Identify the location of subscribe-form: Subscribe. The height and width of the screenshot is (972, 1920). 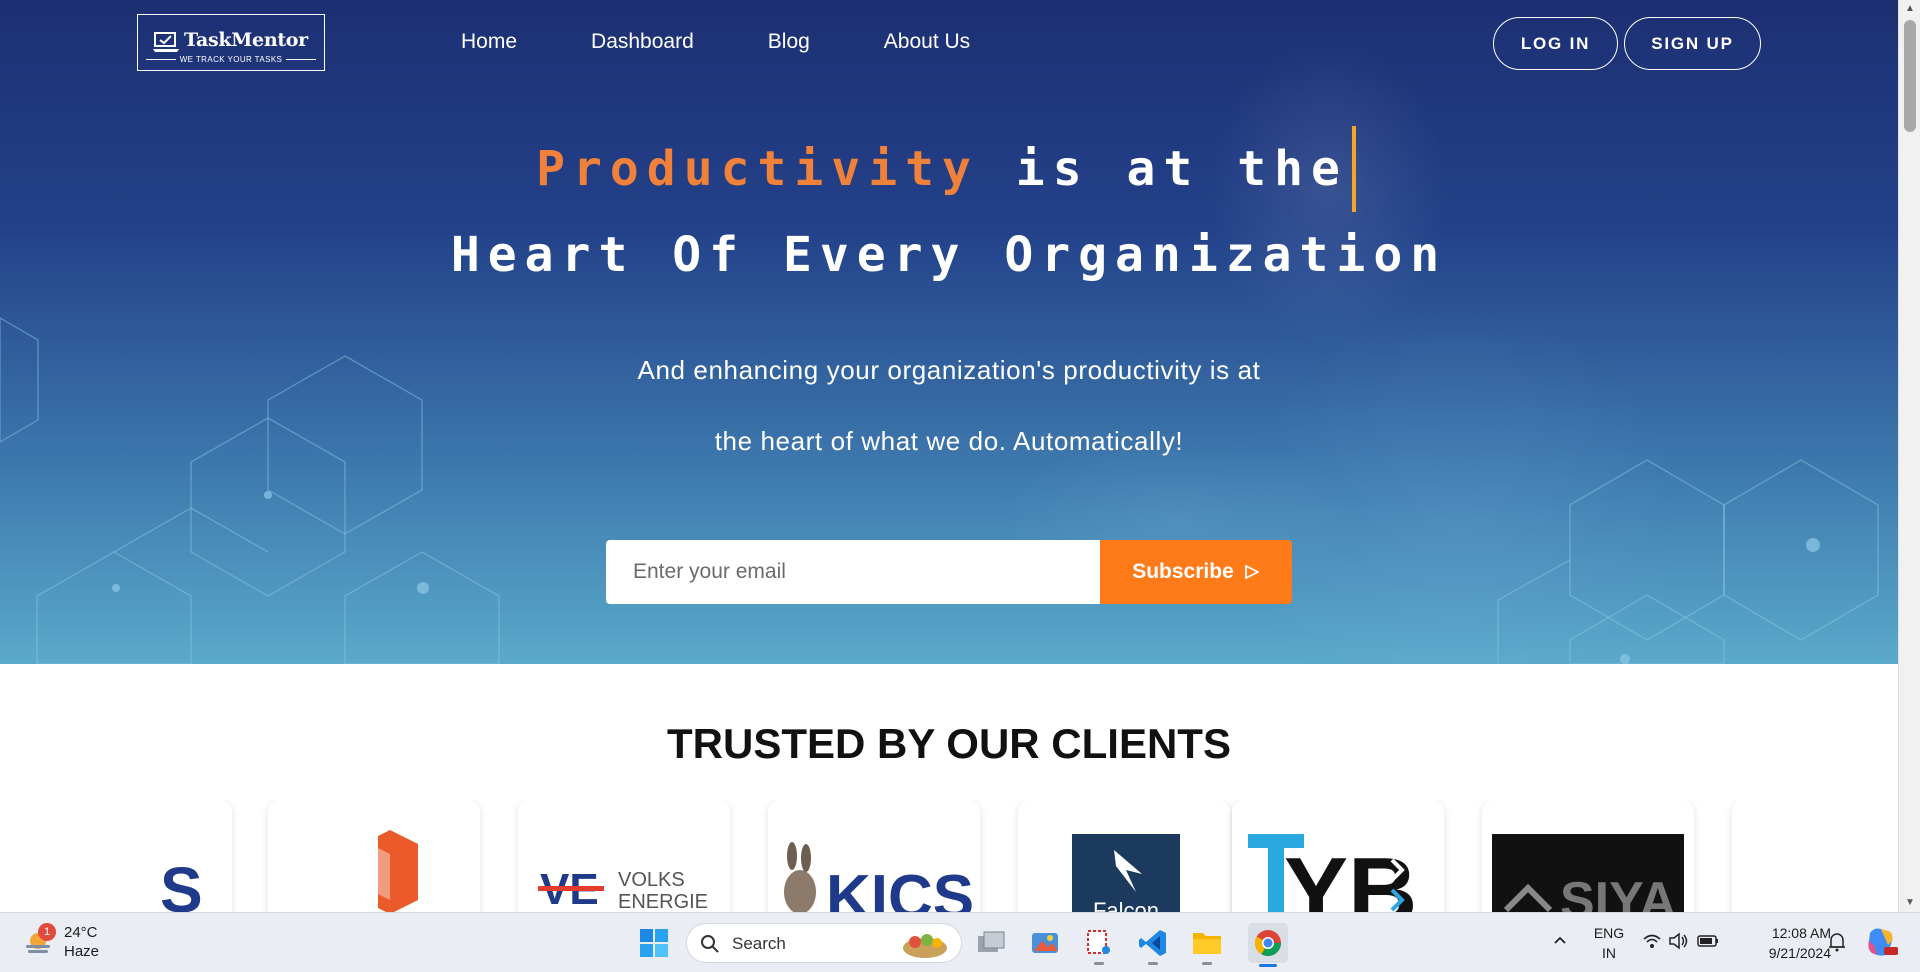
(949, 572).